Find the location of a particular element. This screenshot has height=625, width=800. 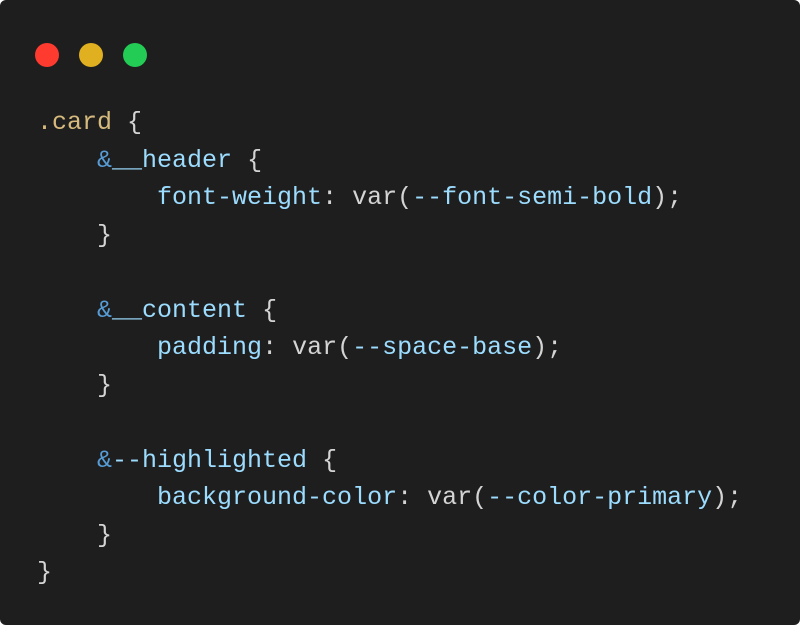

variable-token: --font-semi-bold is located at coordinates (532, 197).